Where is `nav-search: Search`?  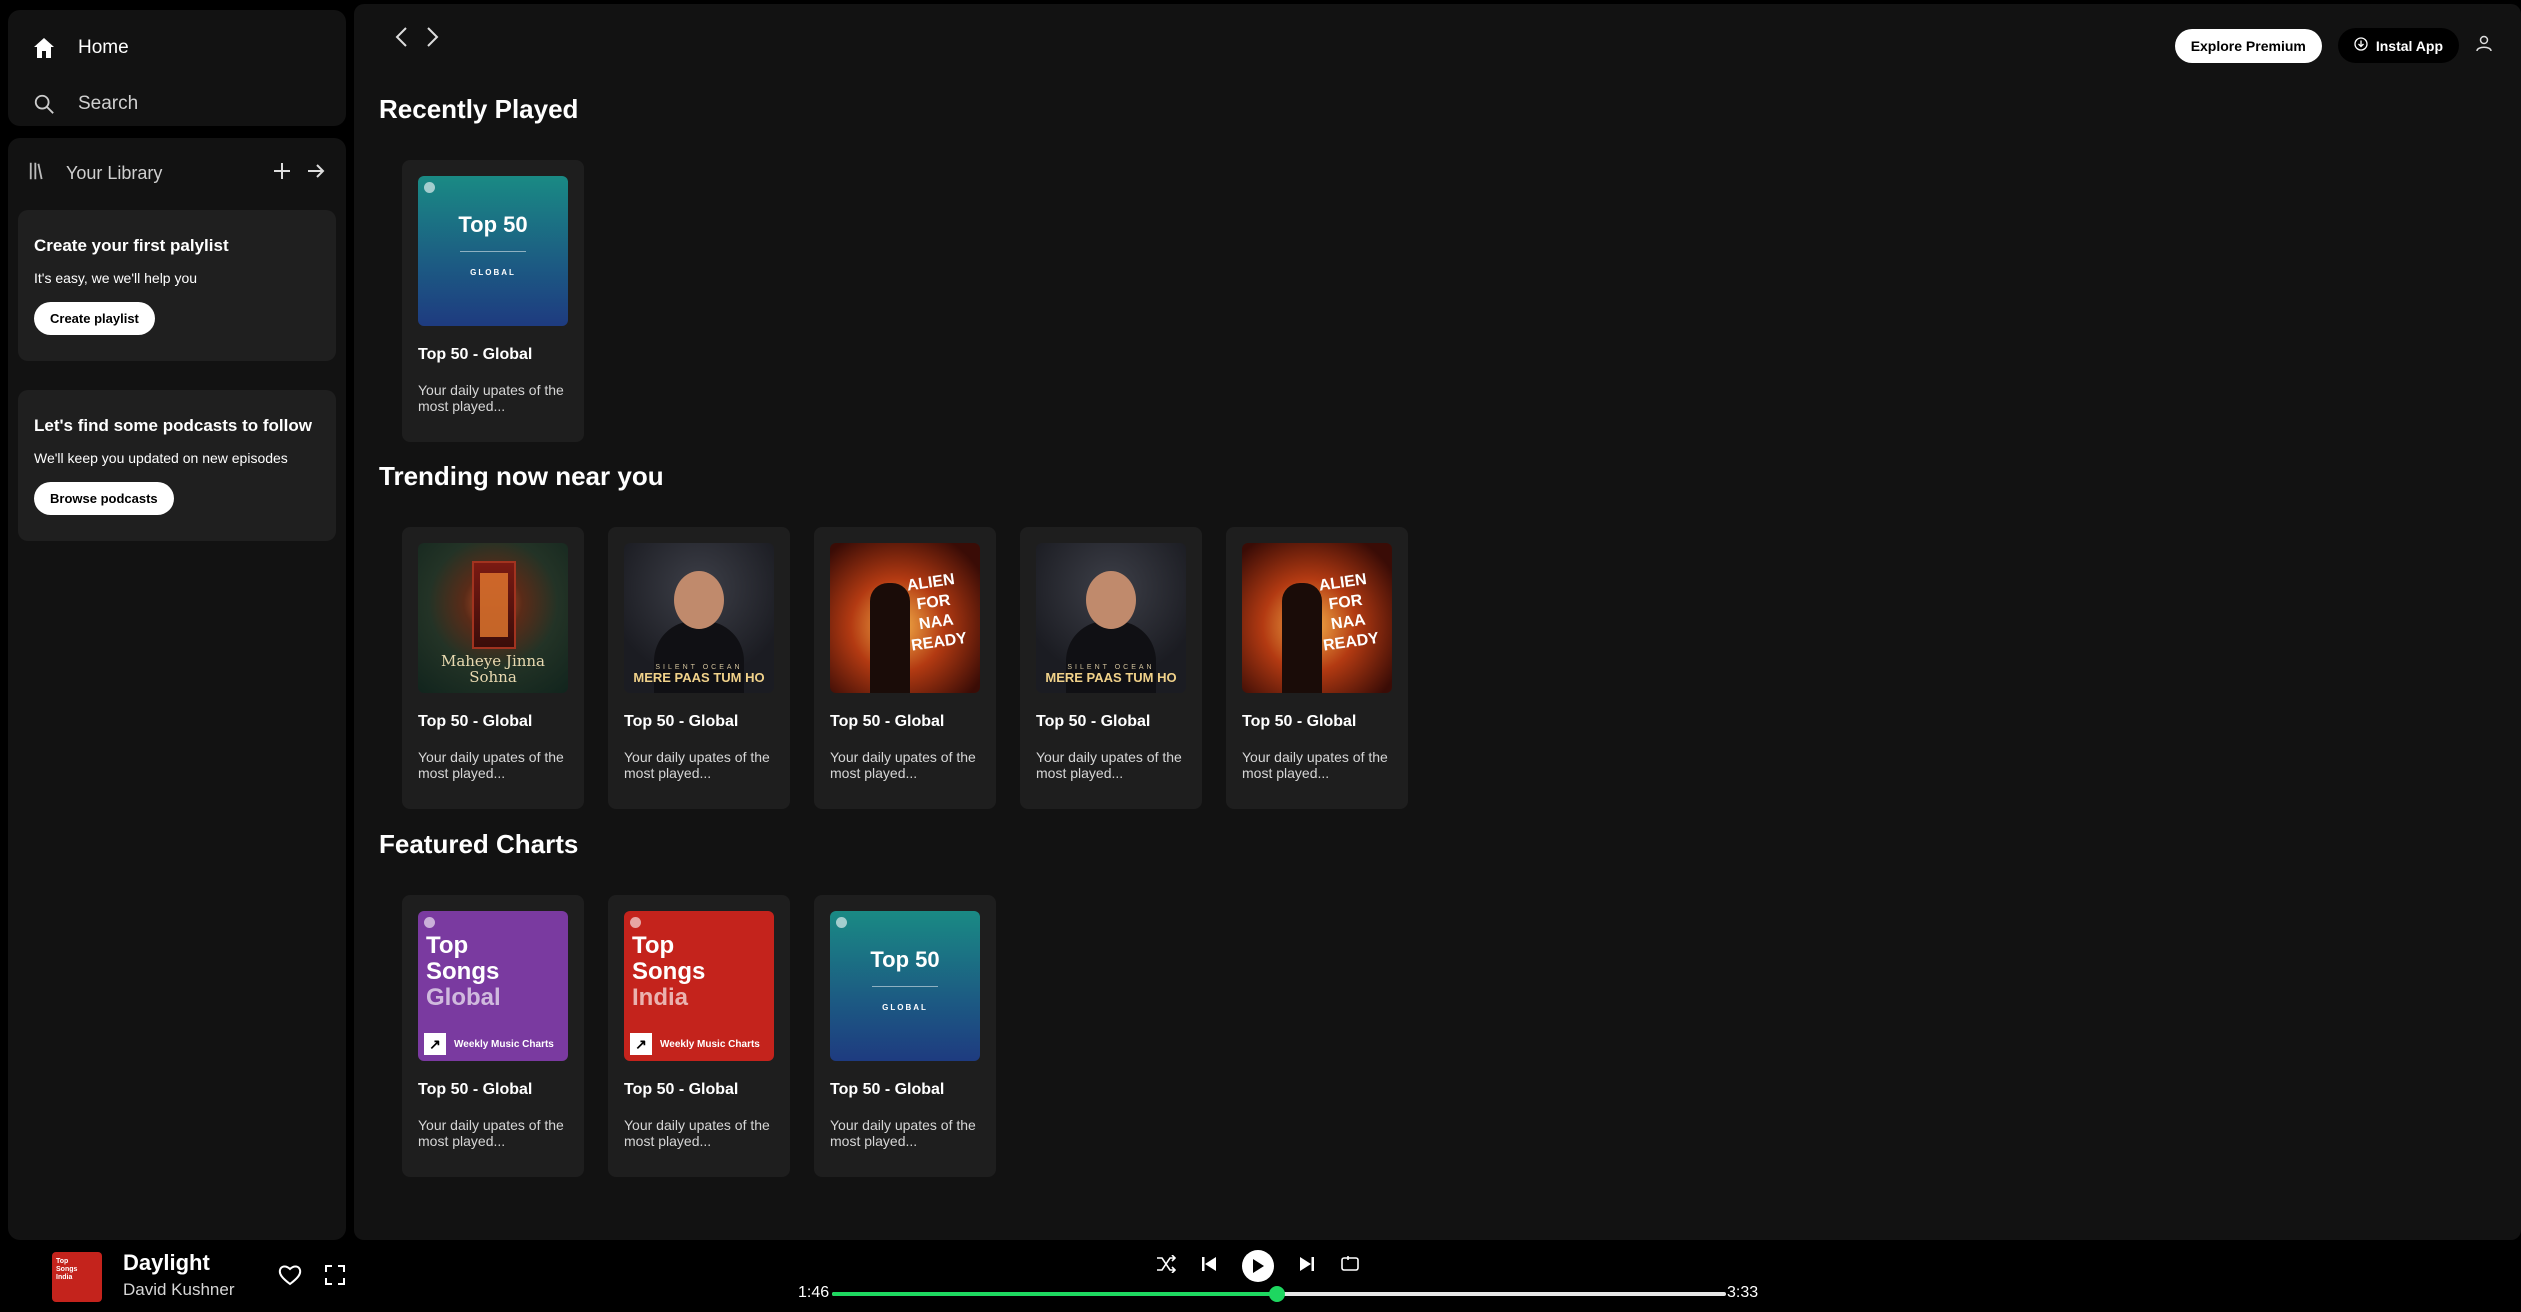 nav-search: Search is located at coordinates (84, 104).